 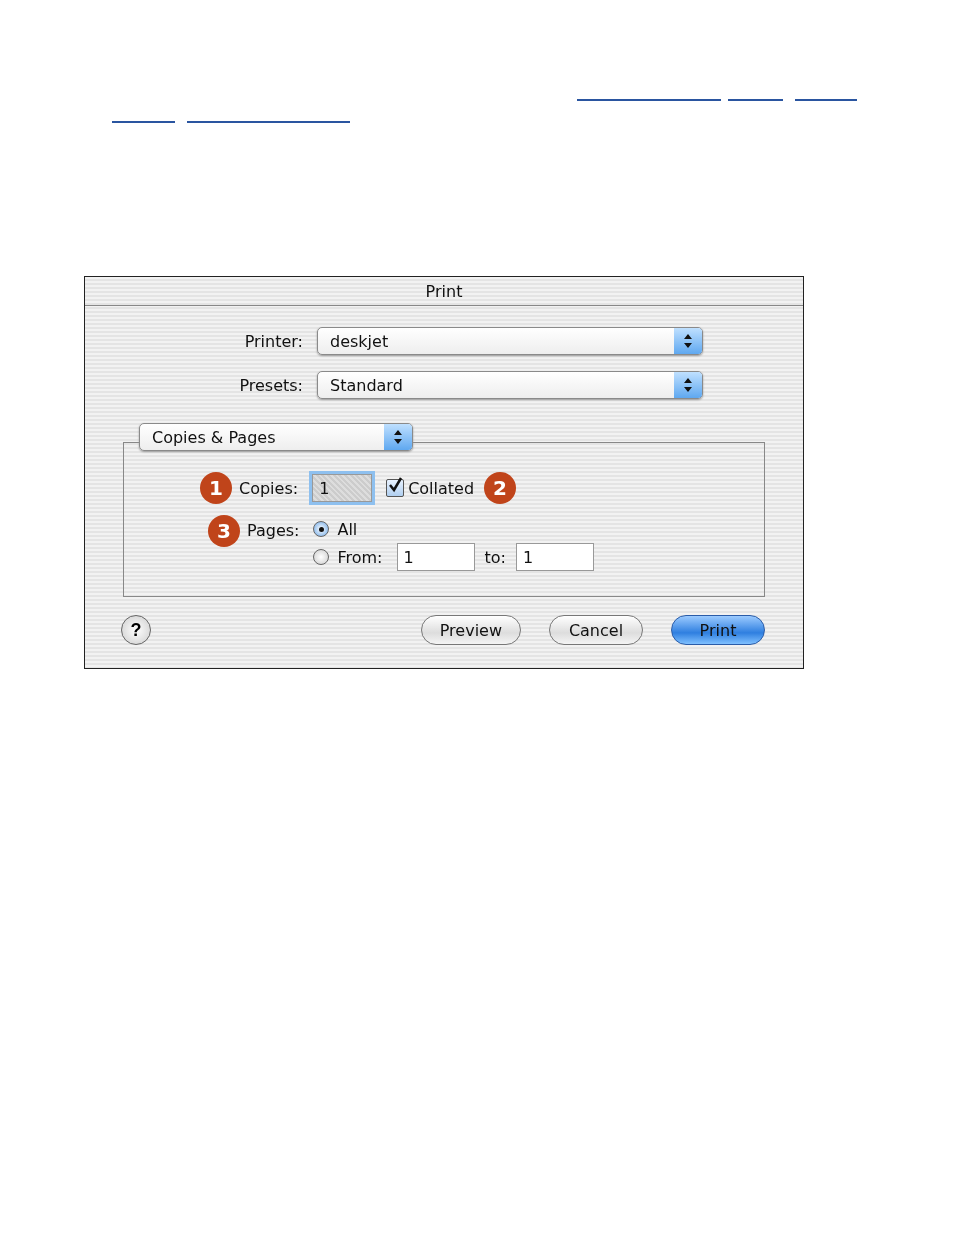 What do you see at coordinates (347, 529) in the screenshot?
I see `radio-label: All` at bounding box center [347, 529].